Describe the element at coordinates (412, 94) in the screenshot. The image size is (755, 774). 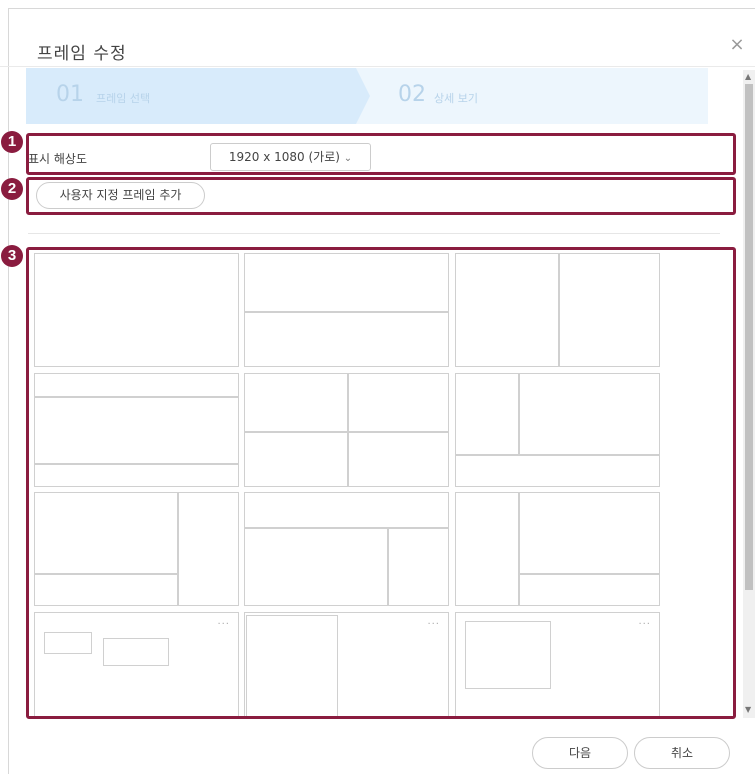
I see `step-2-number: 02` at that location.